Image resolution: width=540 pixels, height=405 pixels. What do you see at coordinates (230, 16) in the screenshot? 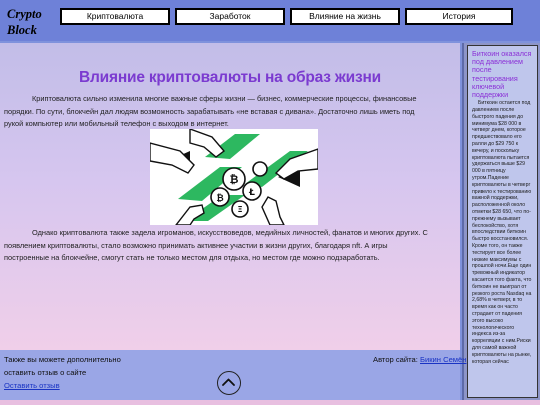
I see `nav-earnings: Заработок` at bounding box center [230, 16].